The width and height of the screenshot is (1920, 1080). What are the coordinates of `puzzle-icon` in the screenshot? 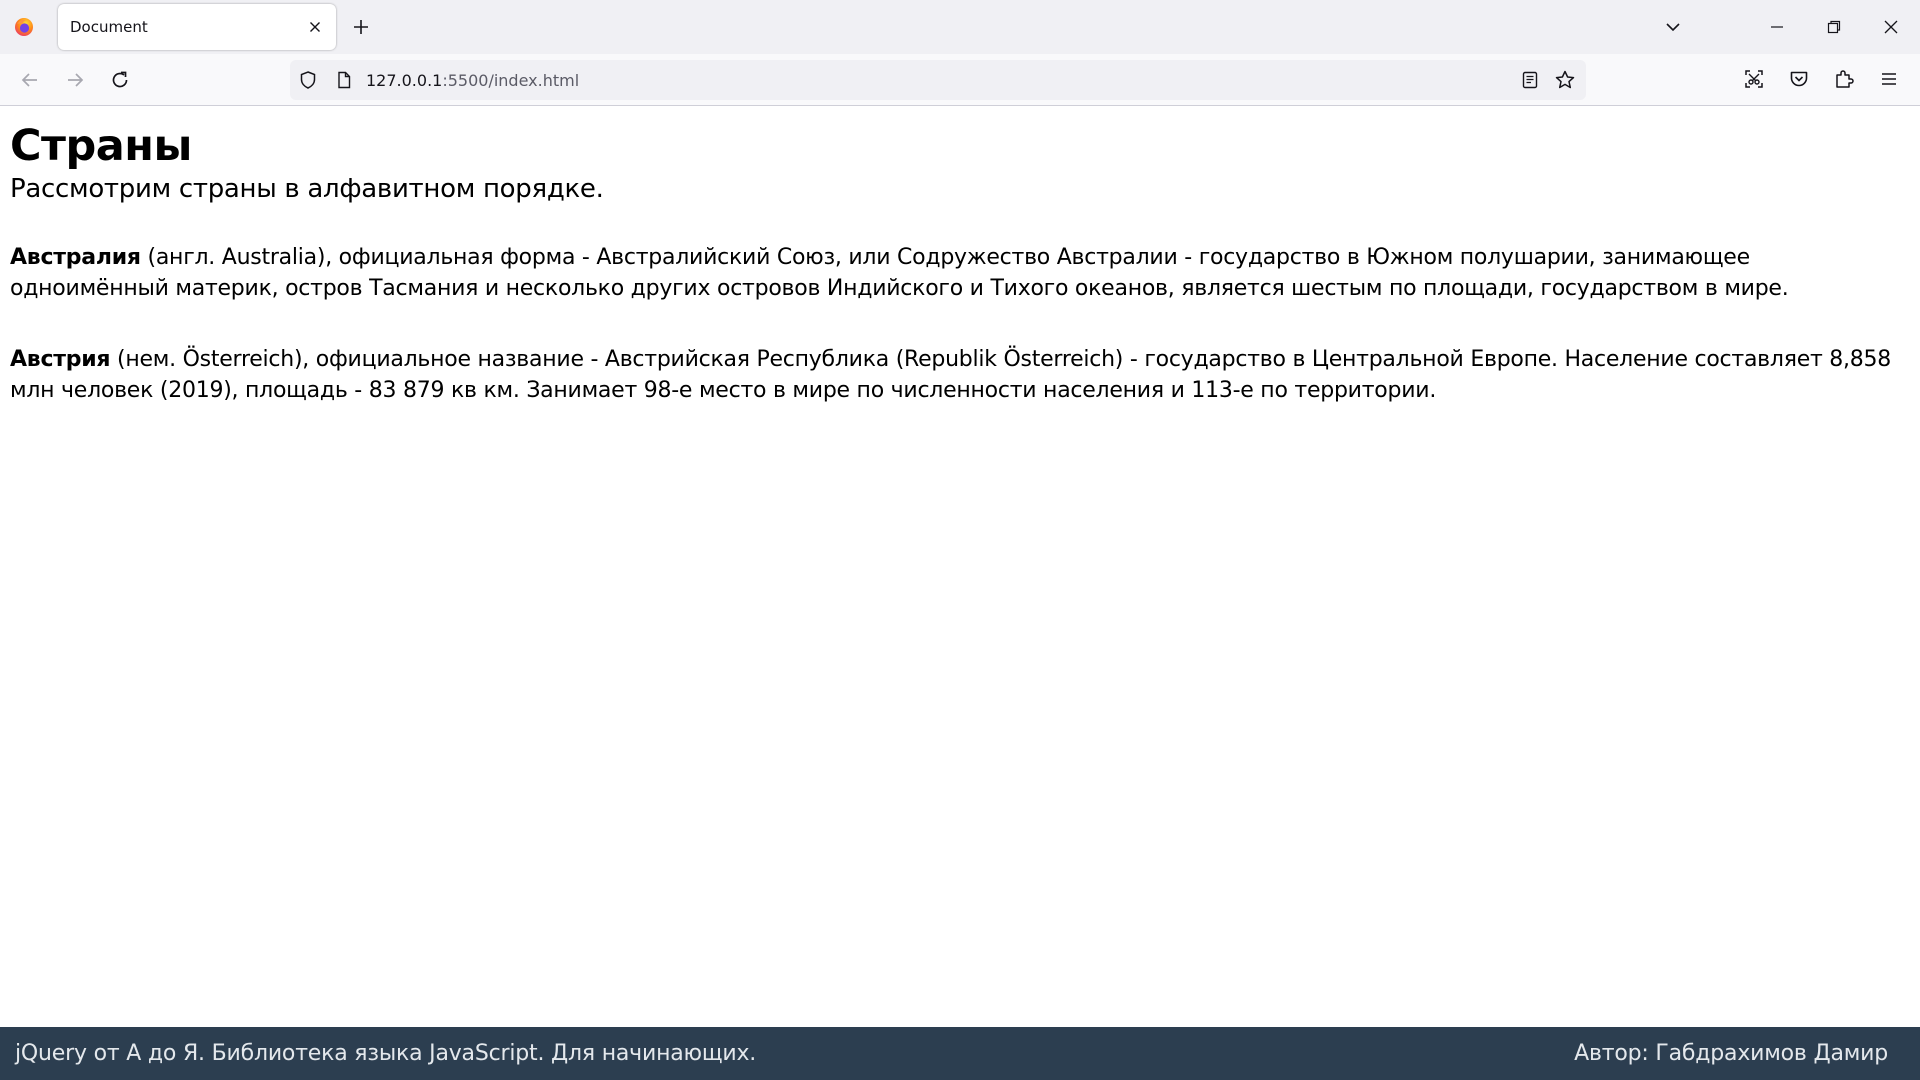 It's located at (1844, 79).